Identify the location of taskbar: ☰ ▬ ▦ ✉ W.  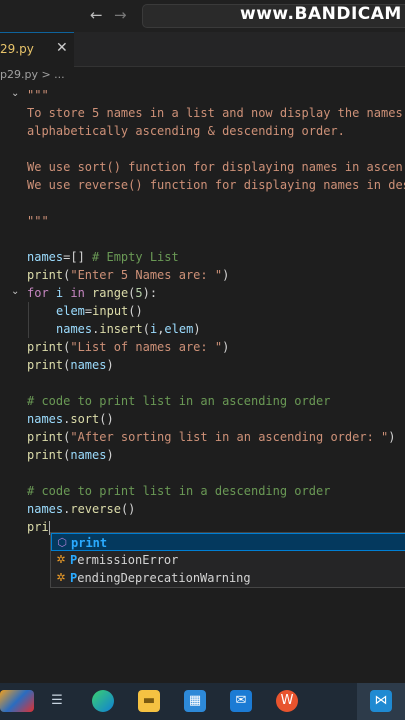
(202, 701).